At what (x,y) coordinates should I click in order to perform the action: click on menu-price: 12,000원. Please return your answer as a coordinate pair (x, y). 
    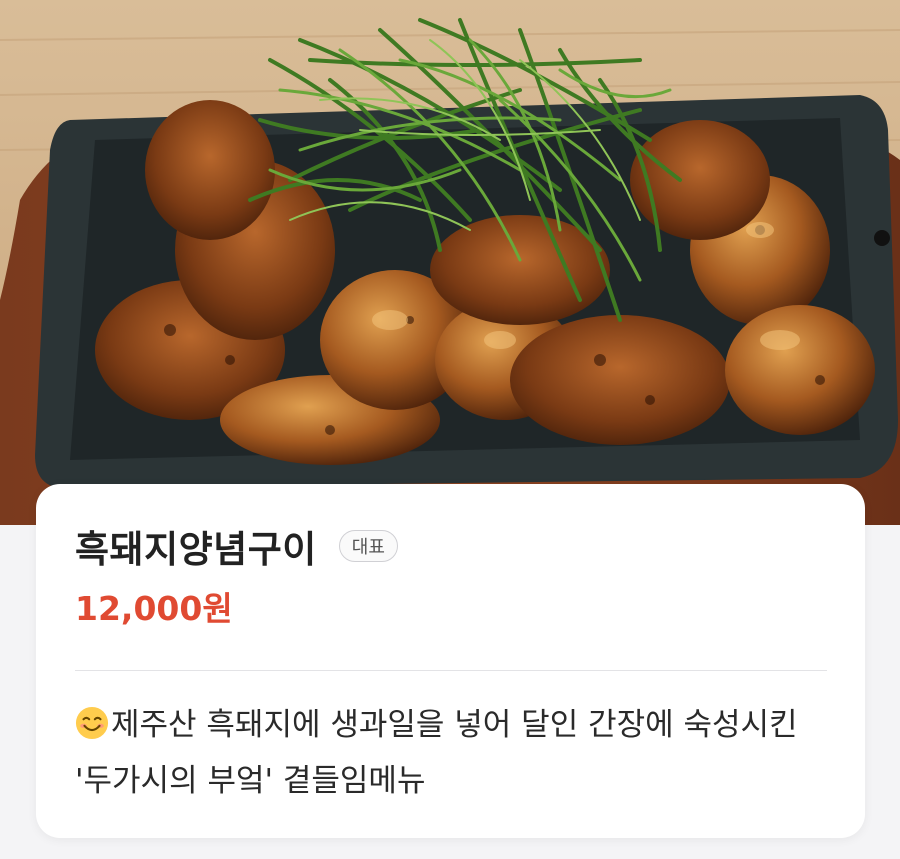
    Looking at the image, I should click on (154, 608).